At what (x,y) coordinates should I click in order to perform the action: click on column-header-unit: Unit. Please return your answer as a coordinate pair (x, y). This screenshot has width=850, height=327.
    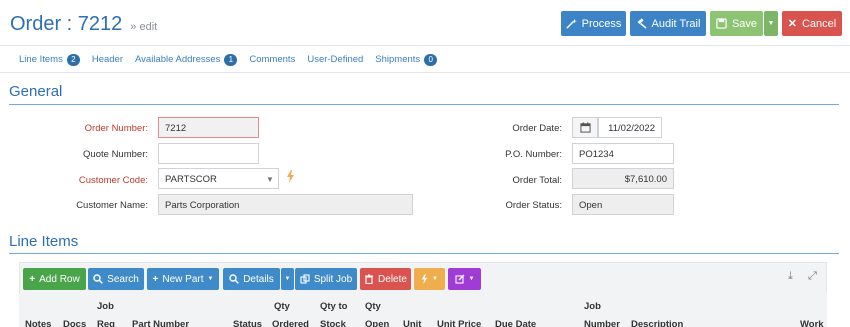
    Looking at the image, I should click on (412, 323).